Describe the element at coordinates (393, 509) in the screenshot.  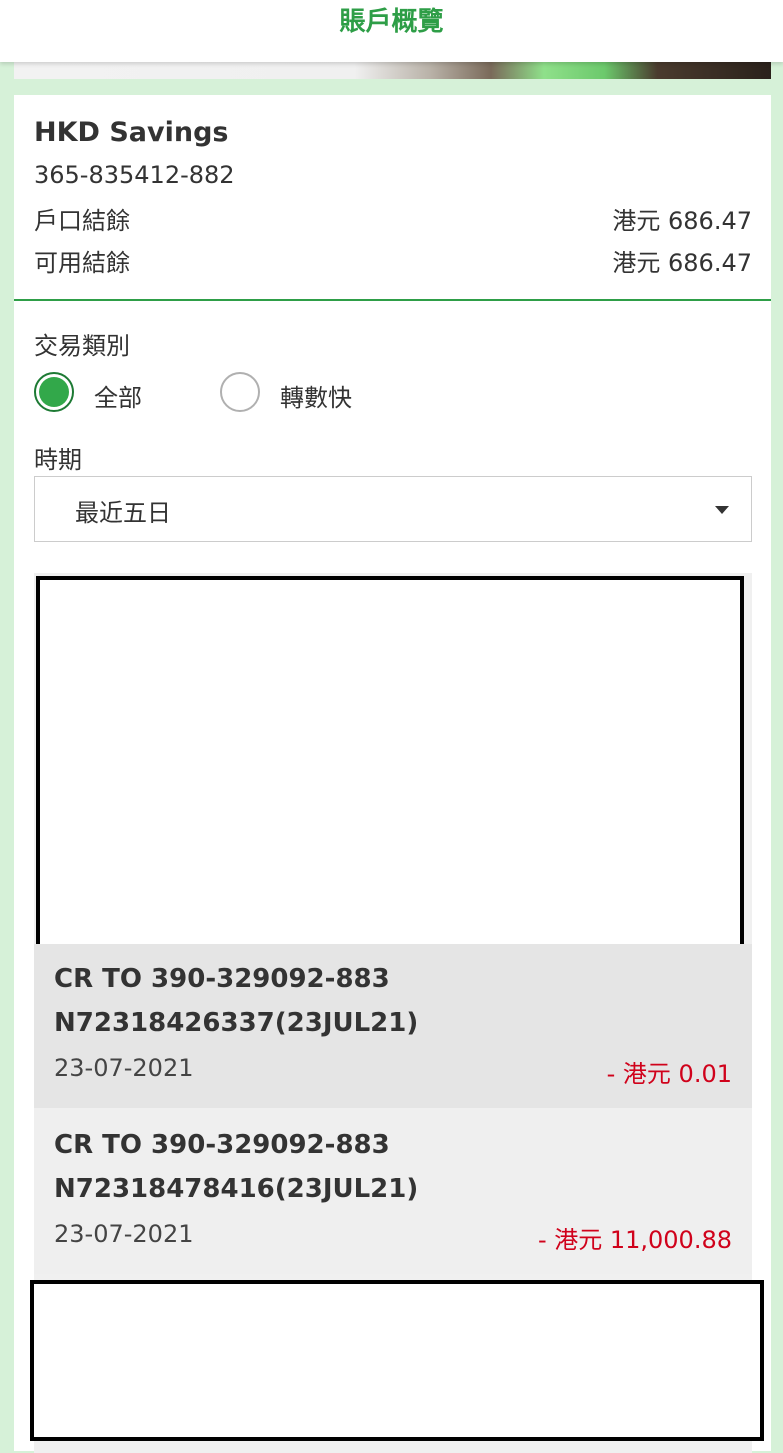
I see `period-select: 最近五日` at that location.